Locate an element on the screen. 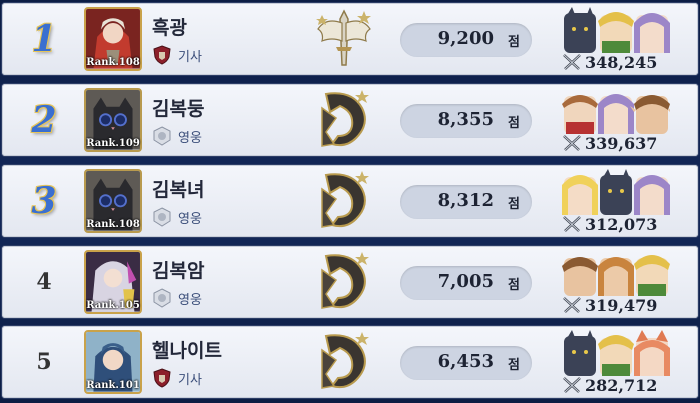  combat-power: 348,245 is located at coordinates (609, 62).